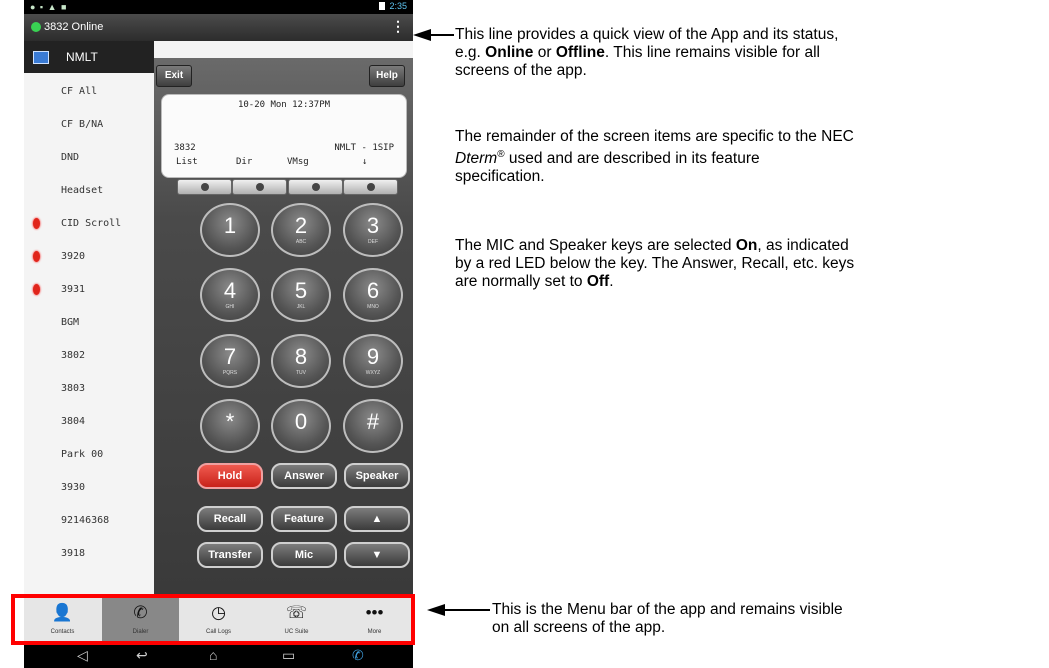  I want to click on dial-key-hash: #, so click(373, 426).